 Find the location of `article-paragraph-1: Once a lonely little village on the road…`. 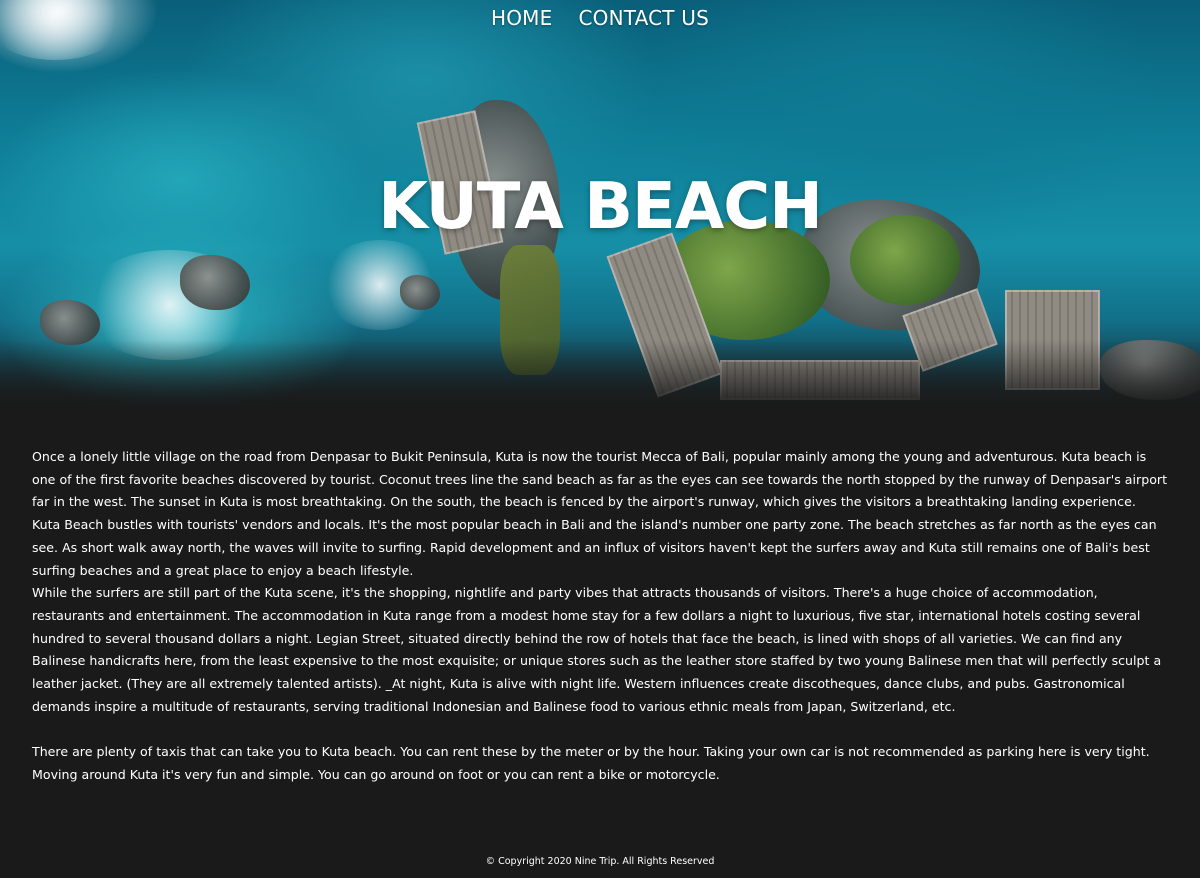

article-paragraph-1: Once a lonely little village on the road… is located at coordinates (600, 513).